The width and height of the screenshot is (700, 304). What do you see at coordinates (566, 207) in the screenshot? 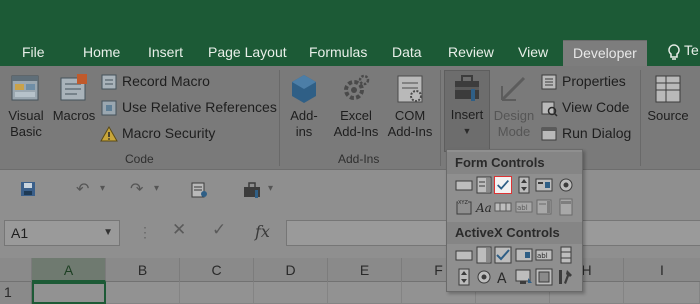
I see `combo-drop-down-edit-icon` at bounding box center [566, 207].